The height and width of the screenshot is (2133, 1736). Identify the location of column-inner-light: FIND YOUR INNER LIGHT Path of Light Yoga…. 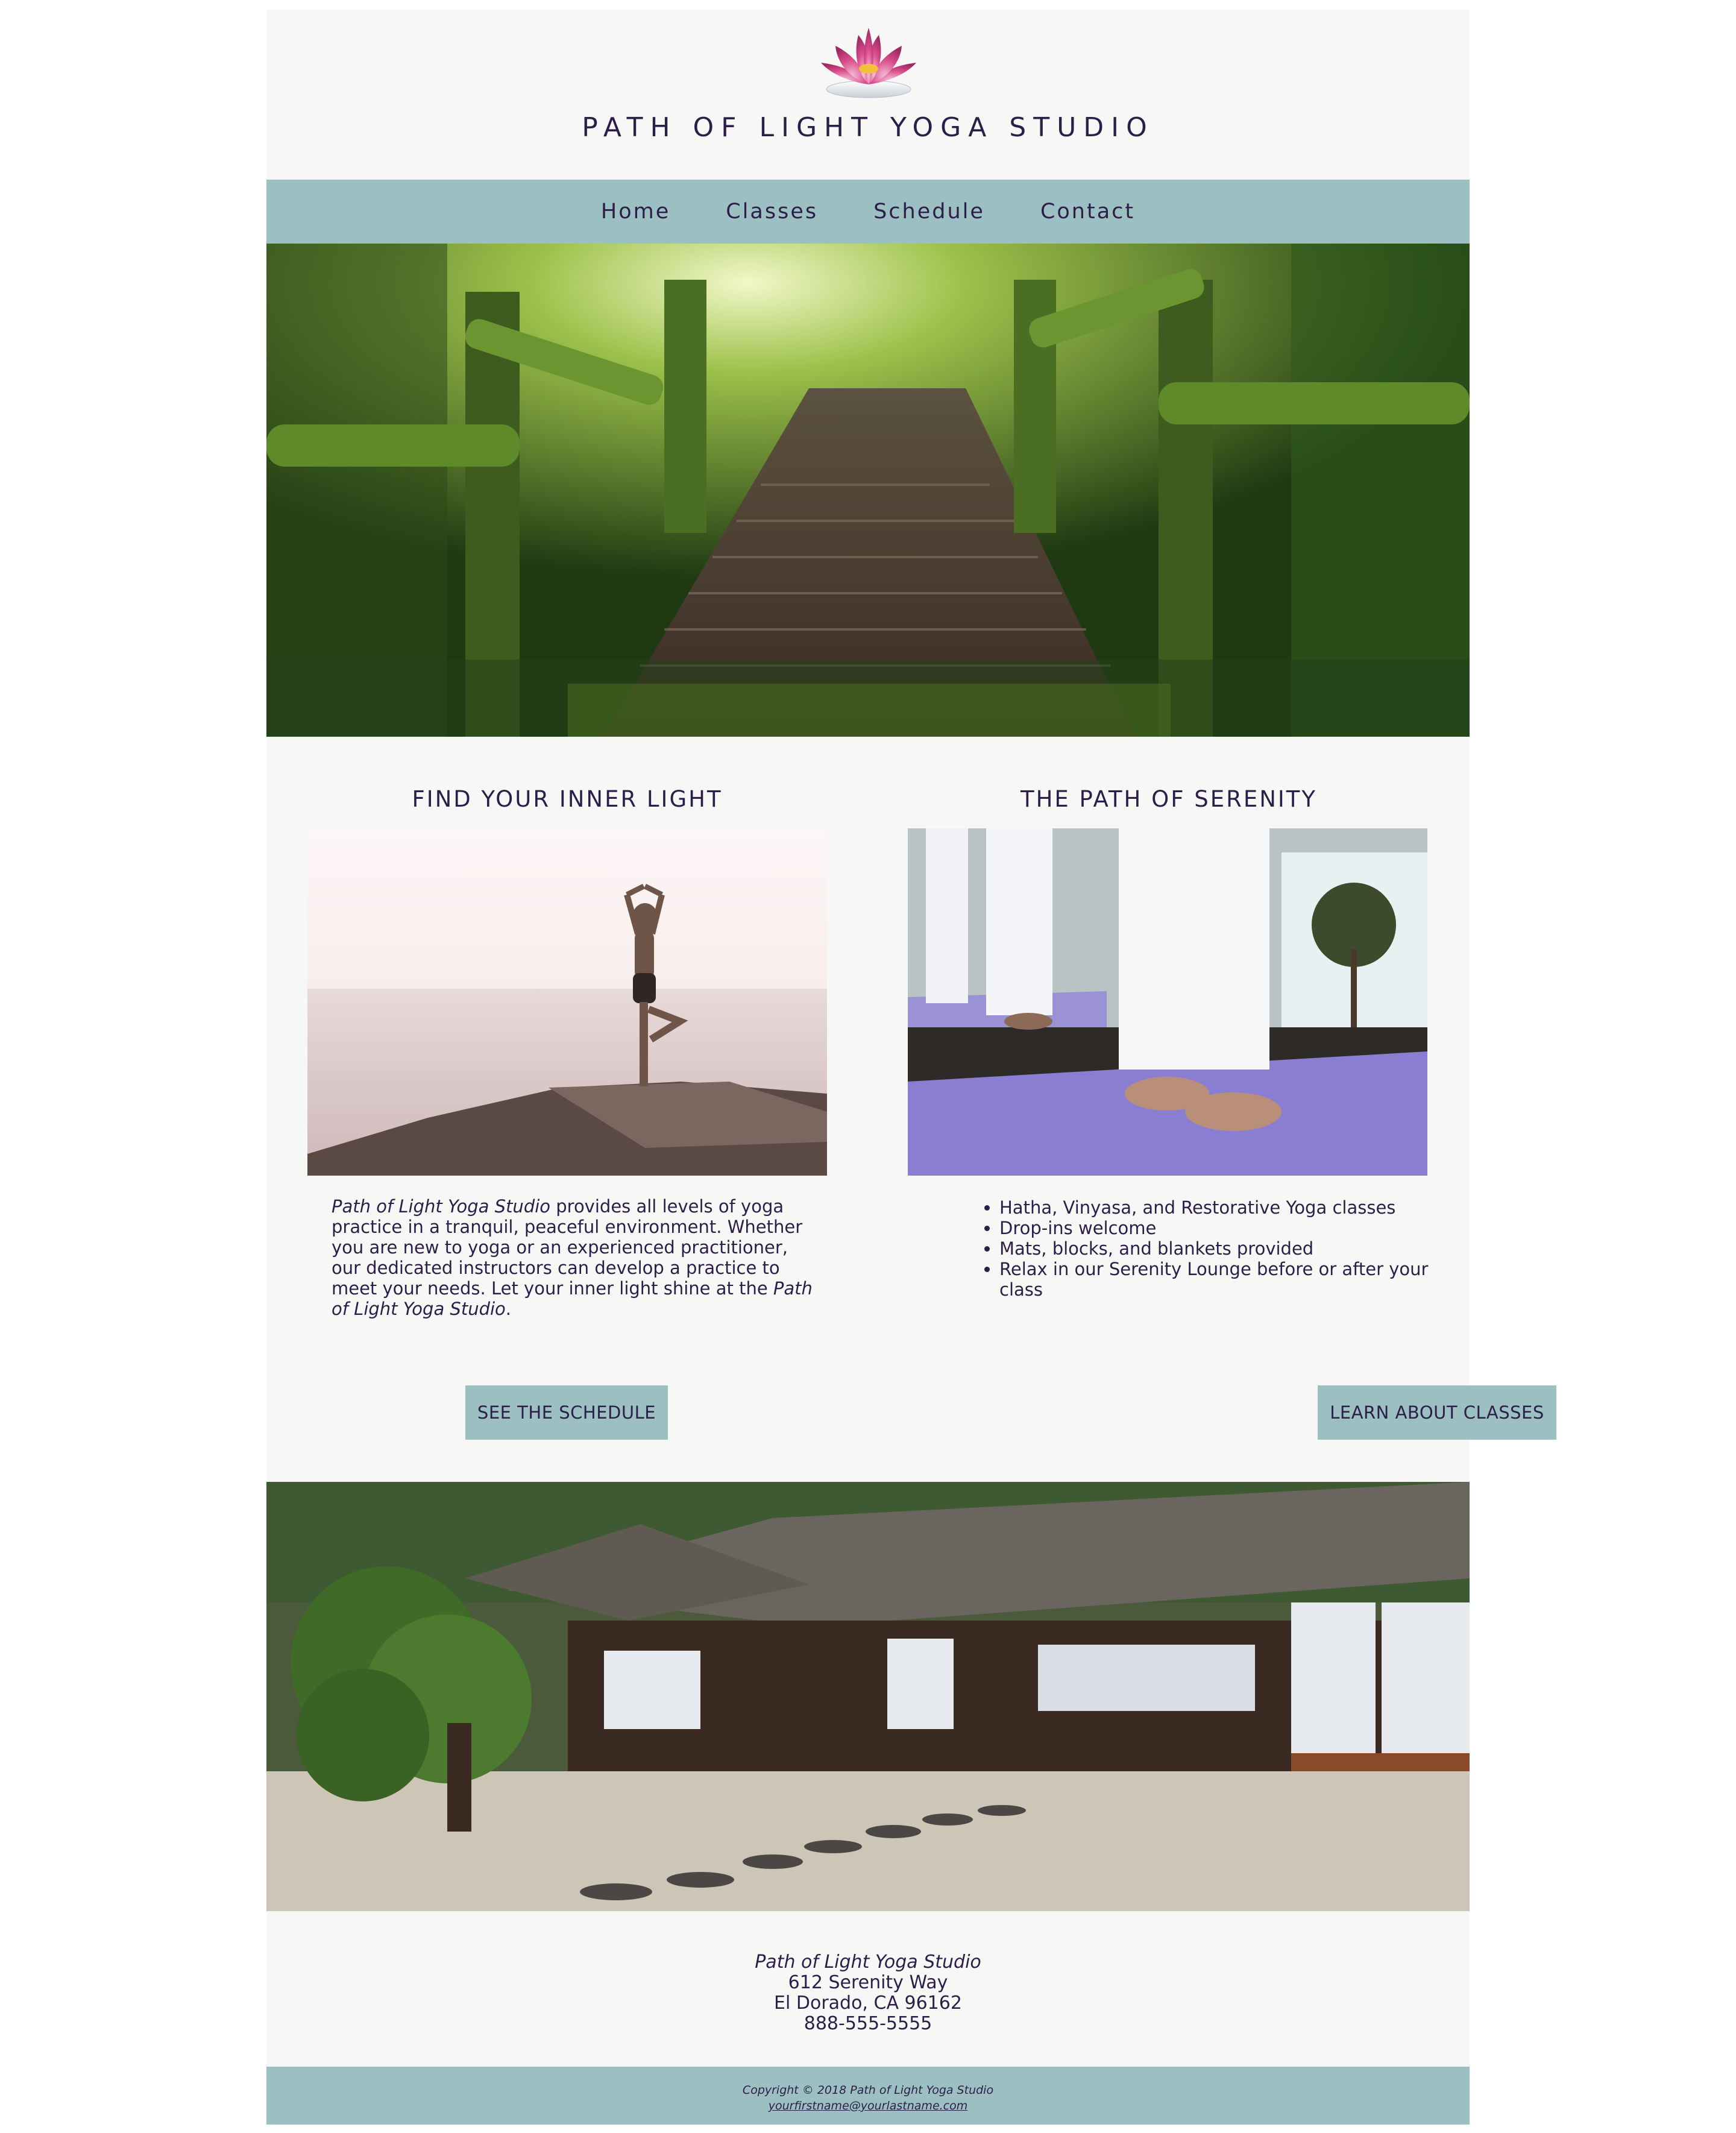
(567, 1109).